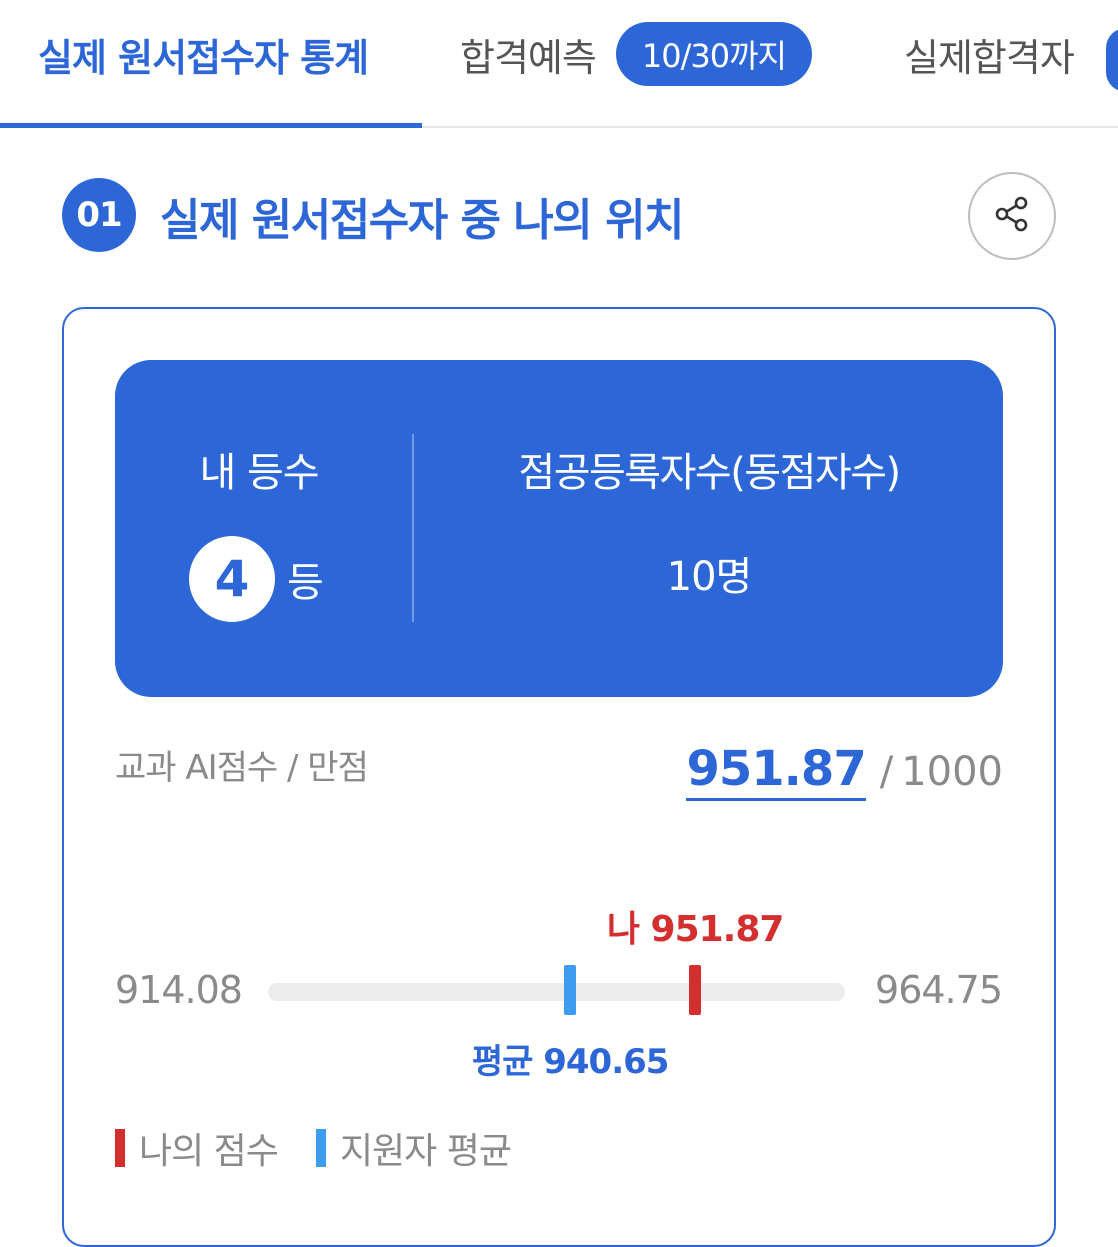  I want to click on tab-prediction: 합격예측 10/30까지, so click(636, 54).